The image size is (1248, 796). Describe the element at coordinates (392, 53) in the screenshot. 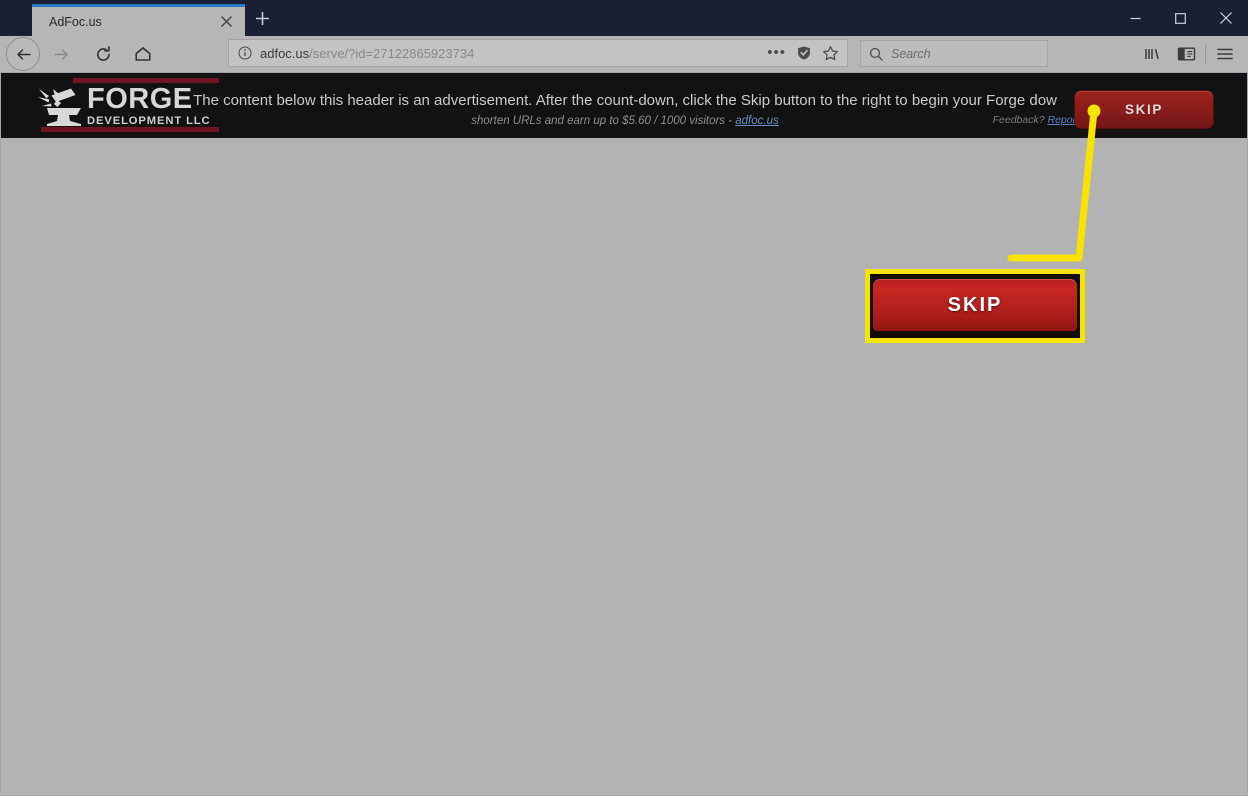

I see `url-path: /serve/?id=27122865923734` at that location.